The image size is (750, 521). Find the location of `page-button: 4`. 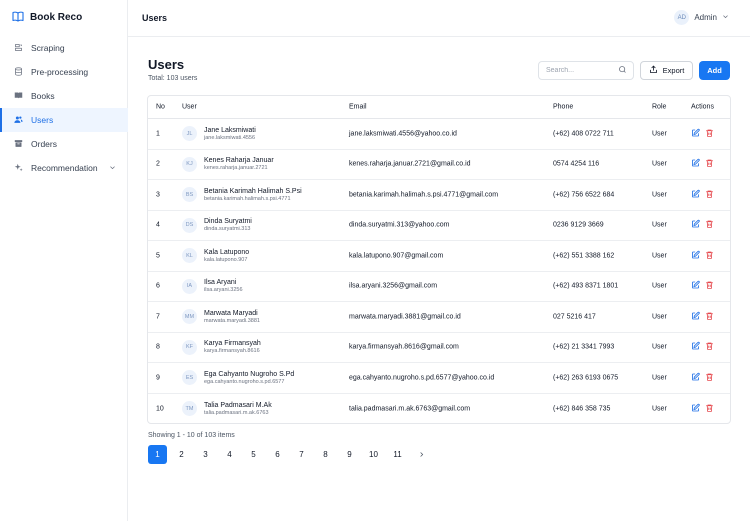

page-button: 4 is located at coordinates (229, 454).